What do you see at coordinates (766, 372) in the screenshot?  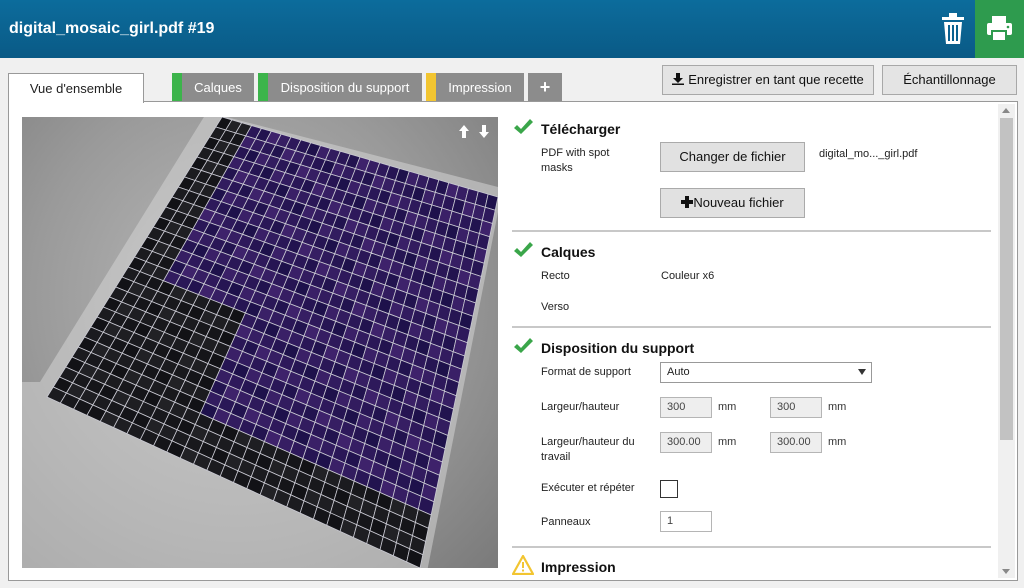 I see `media-format-select: Auto` at bounding box center [766, 372].